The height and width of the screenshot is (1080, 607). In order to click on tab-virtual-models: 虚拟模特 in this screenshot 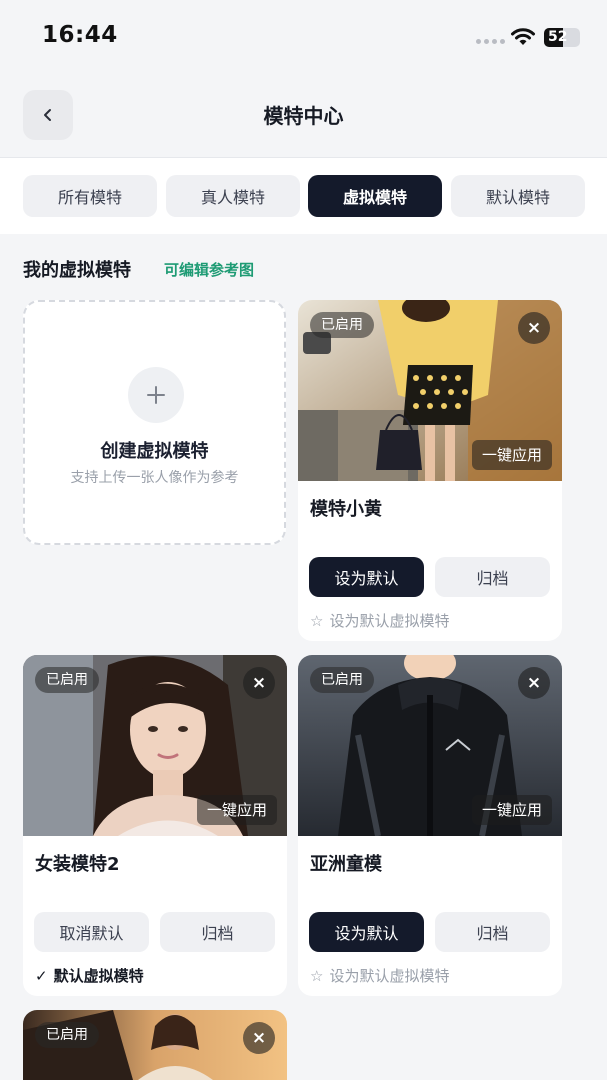, I will do `click(375, 196)`.